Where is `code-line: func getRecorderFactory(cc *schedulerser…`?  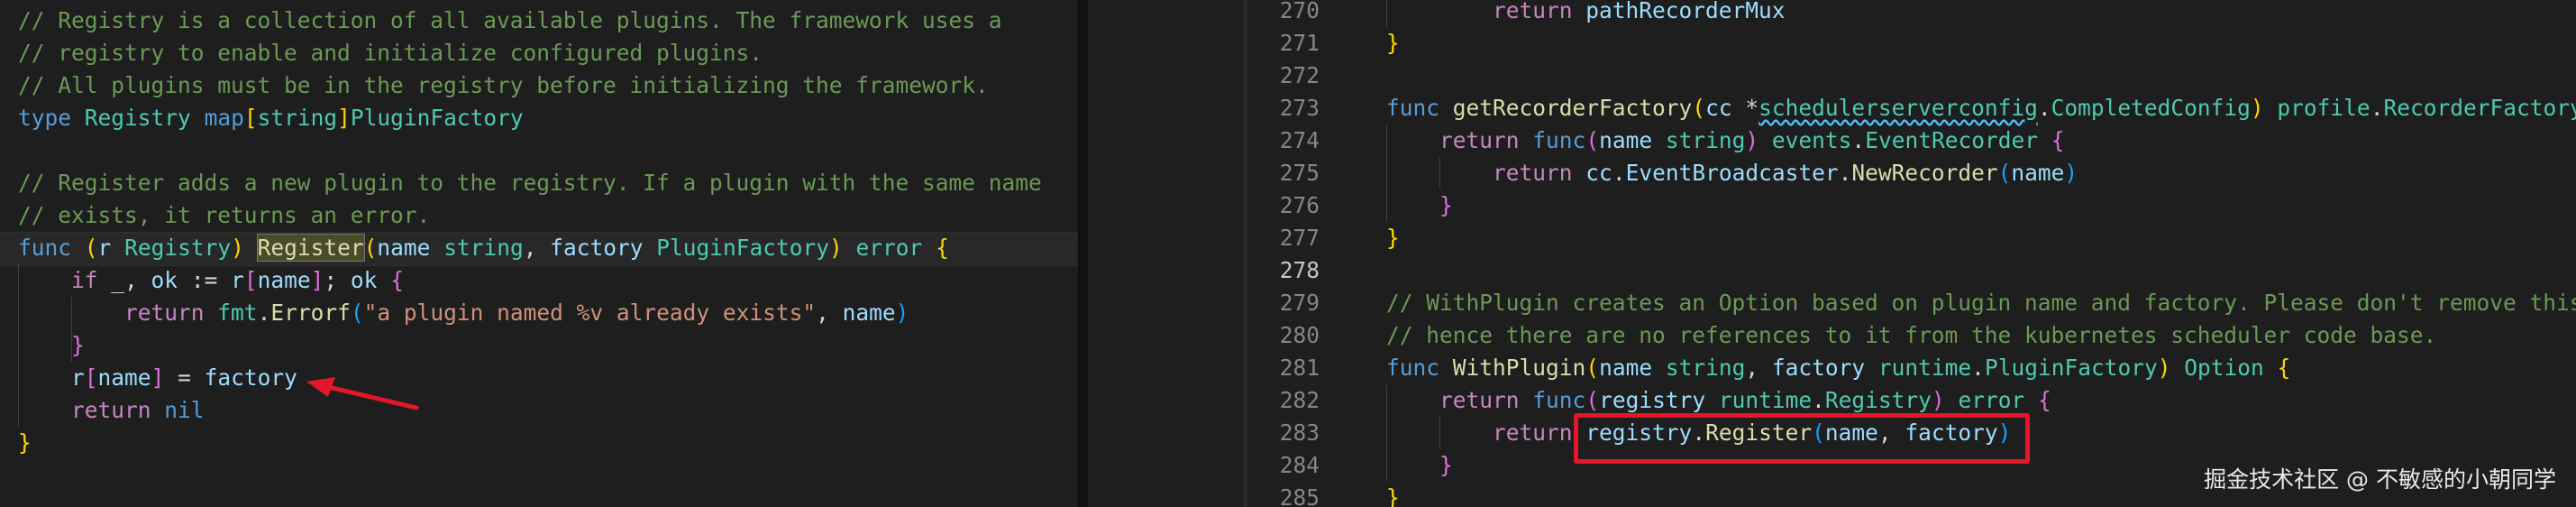 code-line: func getRecorderFactory(cc *schedulerser… is located at coordinates (1981, 108).